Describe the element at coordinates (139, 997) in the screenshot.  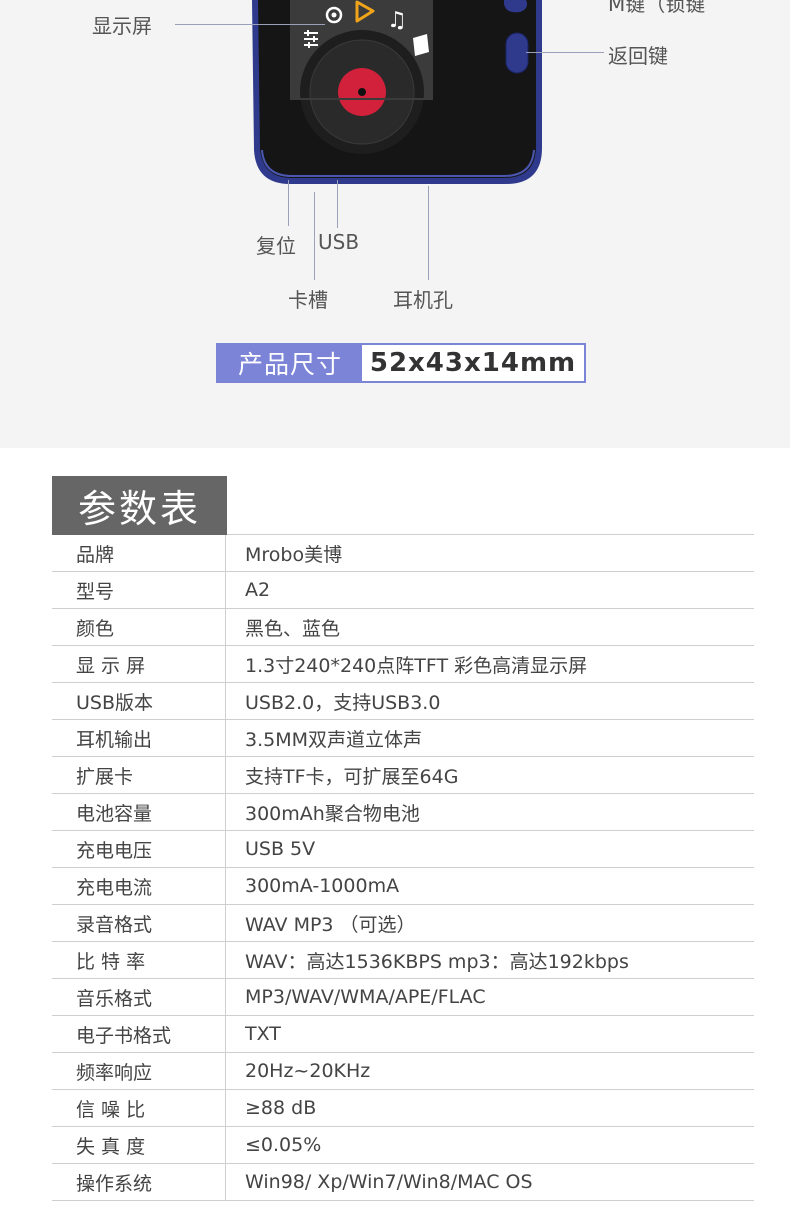
I see `spec-key: 音乐格式` at that location.